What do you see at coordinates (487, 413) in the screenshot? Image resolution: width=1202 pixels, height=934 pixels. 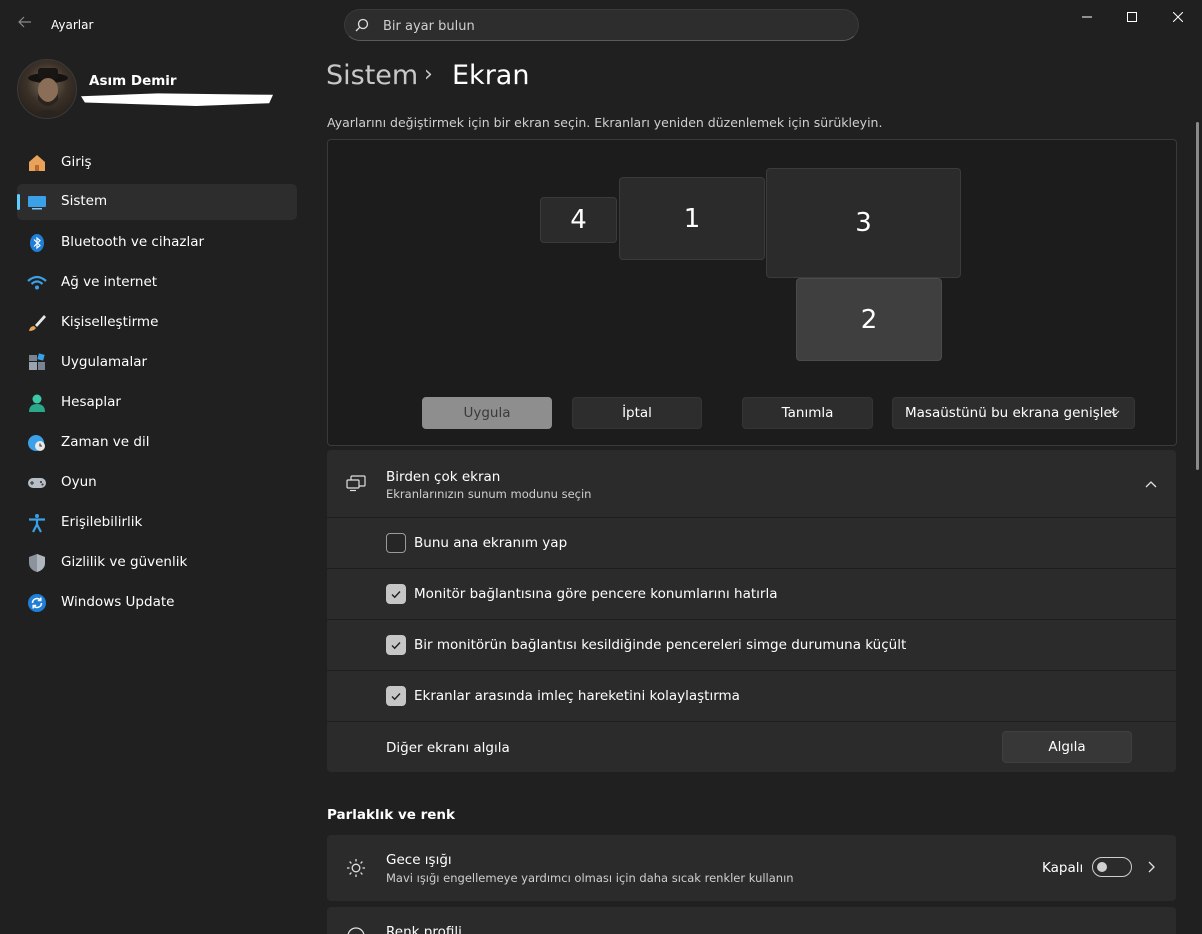 I see `apply-button: Uygula` at bounding box center [487, 413].